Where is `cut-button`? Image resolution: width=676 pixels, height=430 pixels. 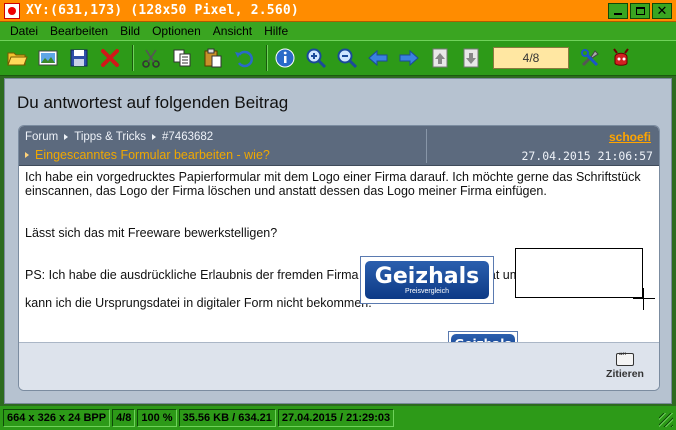 cut-button is located at coordinates (151, 58).